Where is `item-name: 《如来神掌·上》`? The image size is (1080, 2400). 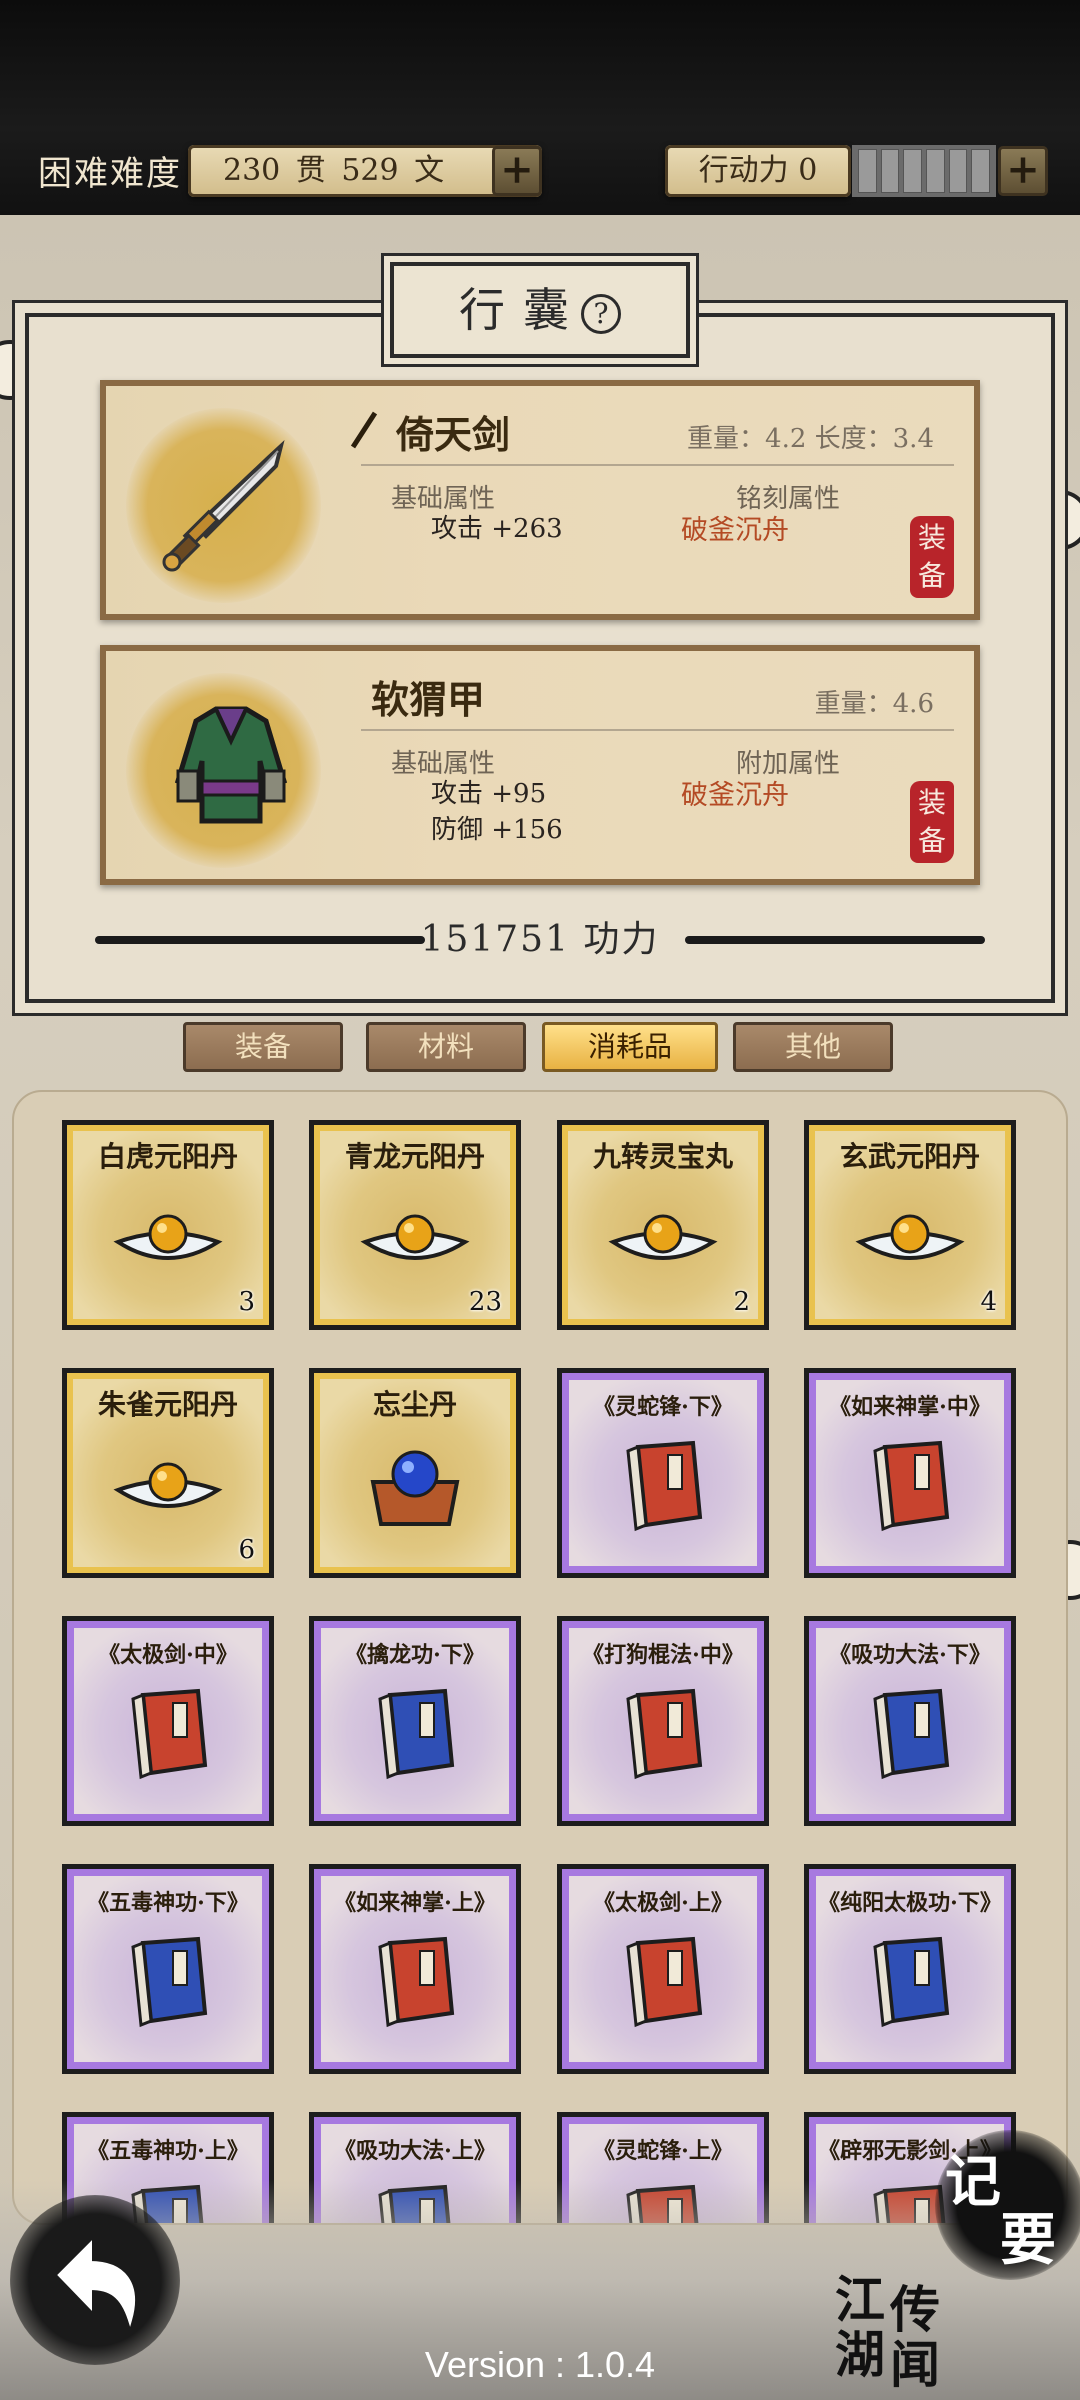
item-name: 《如来神掌·上》 is located at coordinates (415, 1903).